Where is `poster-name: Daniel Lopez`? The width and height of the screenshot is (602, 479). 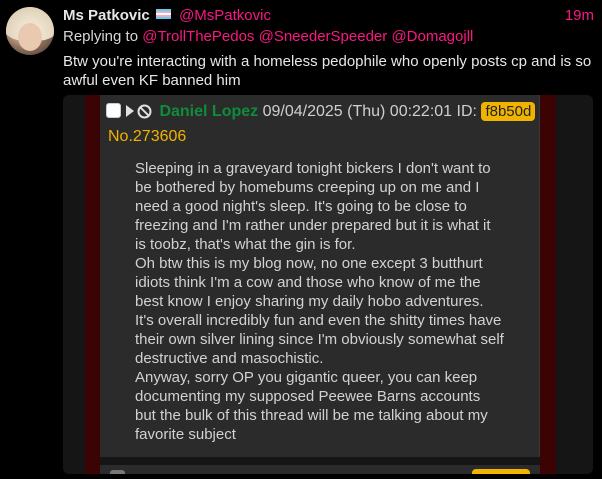 poster-name: Daniel Lopez is located at coordinates (209, 111).